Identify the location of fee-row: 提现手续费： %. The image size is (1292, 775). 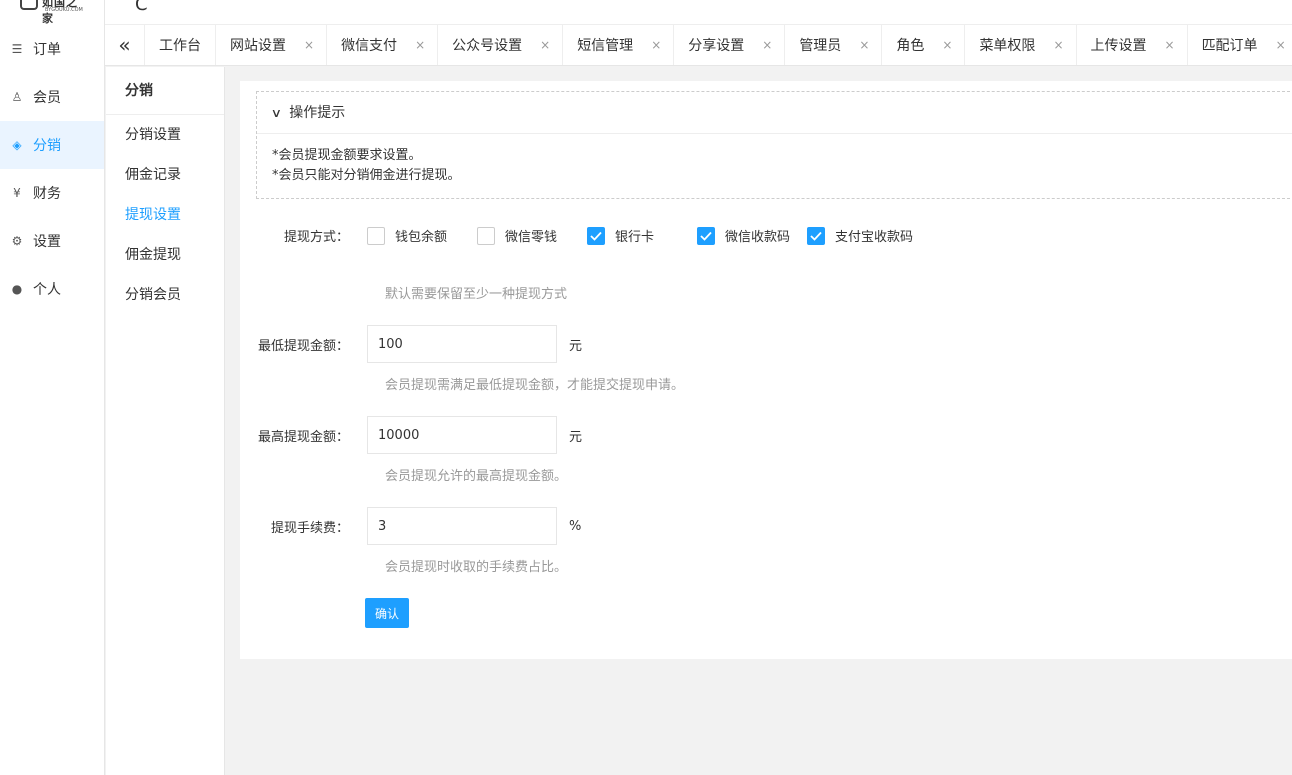
(410, 526).